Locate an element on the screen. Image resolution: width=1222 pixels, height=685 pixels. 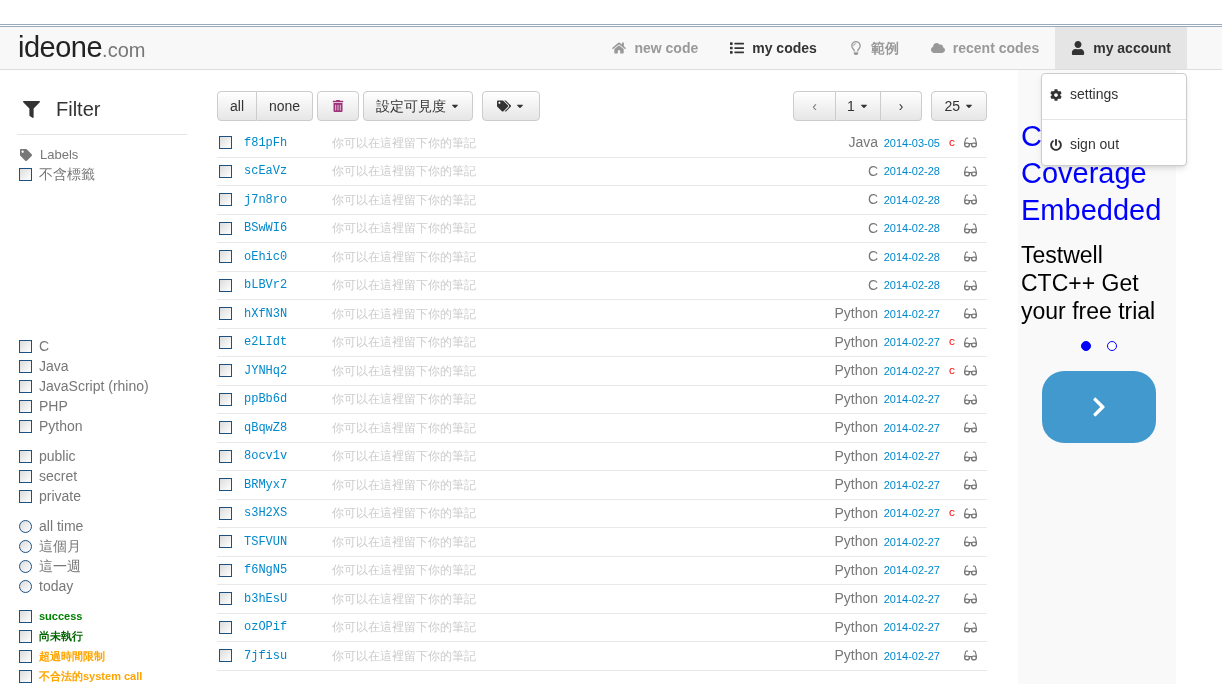
tags-dropdown is located at coordinates (511, 106).